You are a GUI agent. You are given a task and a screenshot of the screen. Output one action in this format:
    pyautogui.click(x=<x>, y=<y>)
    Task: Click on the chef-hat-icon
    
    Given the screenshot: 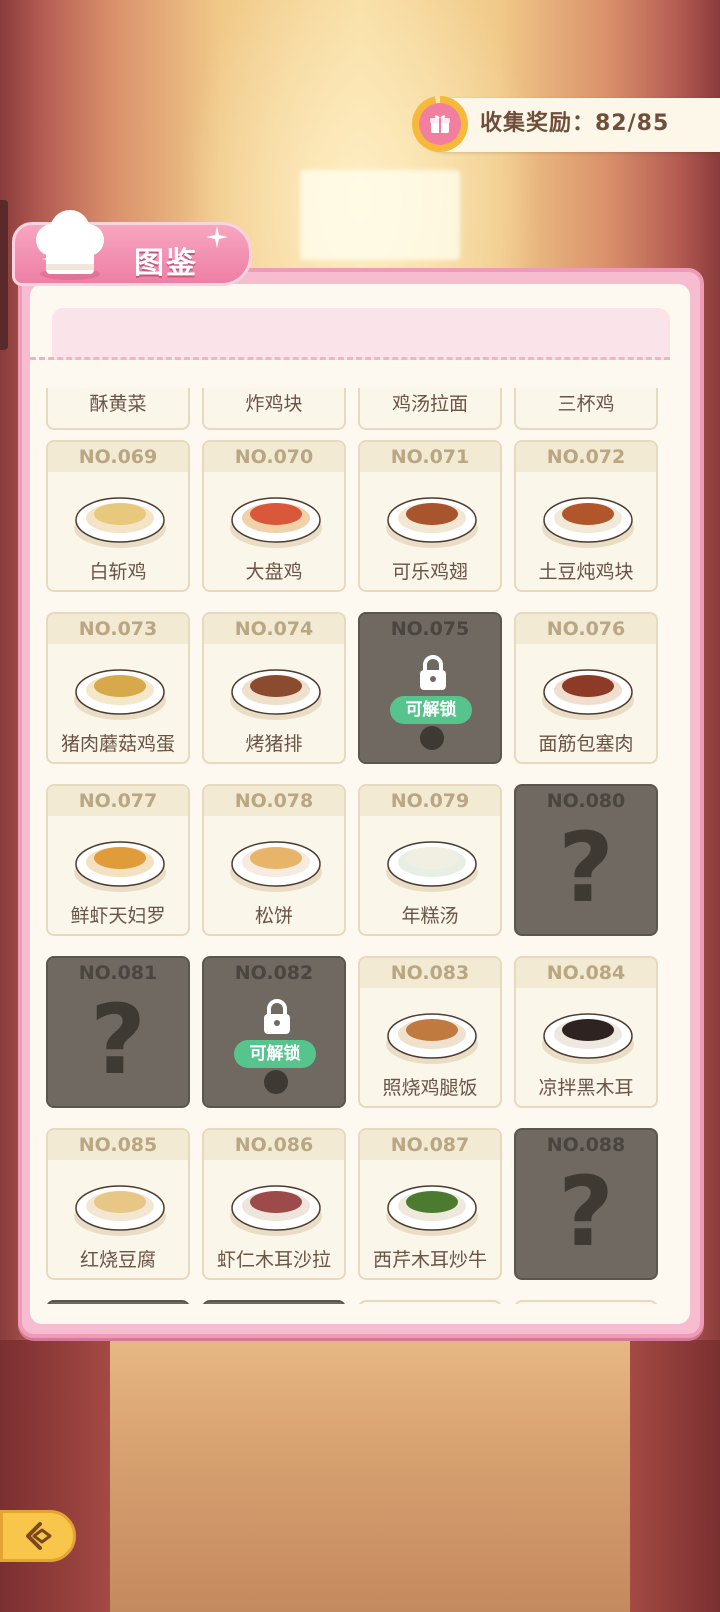 What is the action you would take?
    pyautogui.click(x=70, y=245)
    